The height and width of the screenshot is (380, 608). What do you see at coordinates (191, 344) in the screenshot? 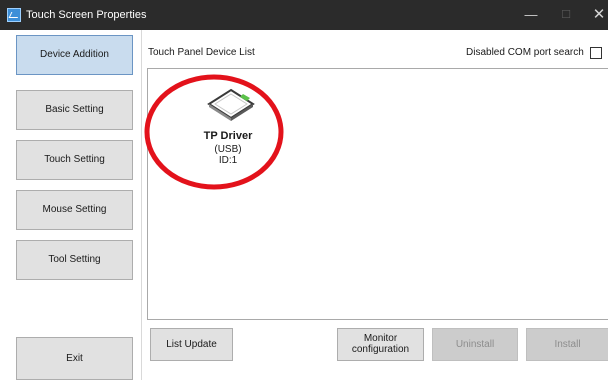
I see `list-update-button: List Update` at bounding box center [191, 344].